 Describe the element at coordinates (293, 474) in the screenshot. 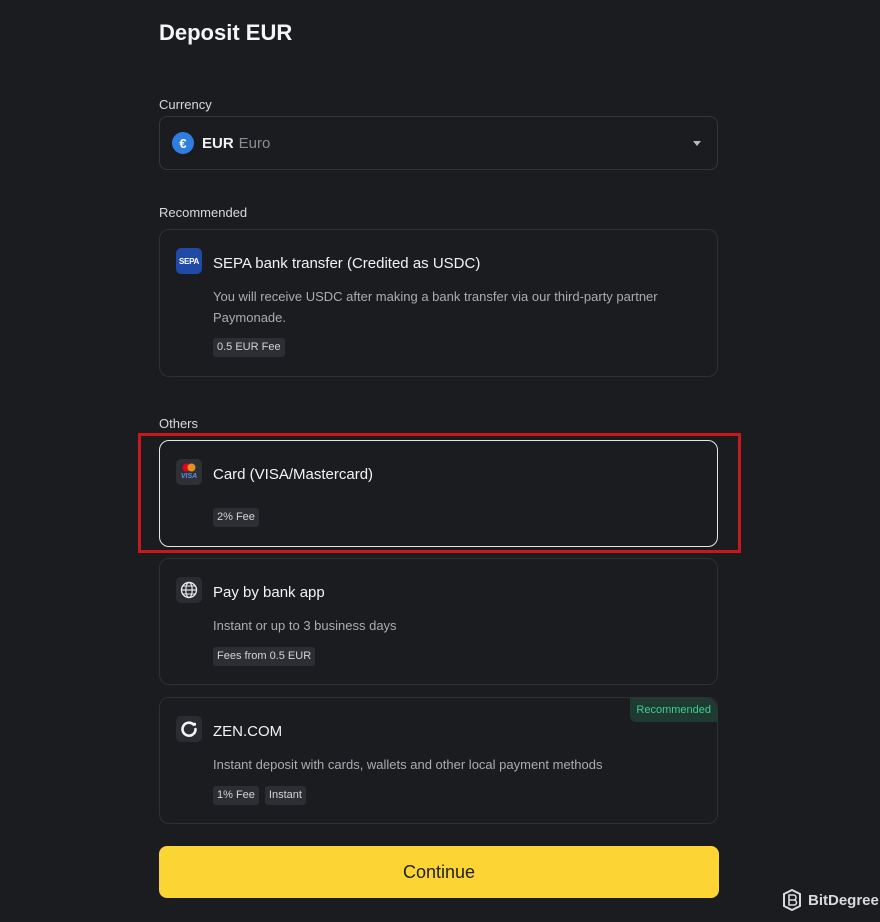

I see `payment-option-name: Card (VISA/Mastercard)` at that location.